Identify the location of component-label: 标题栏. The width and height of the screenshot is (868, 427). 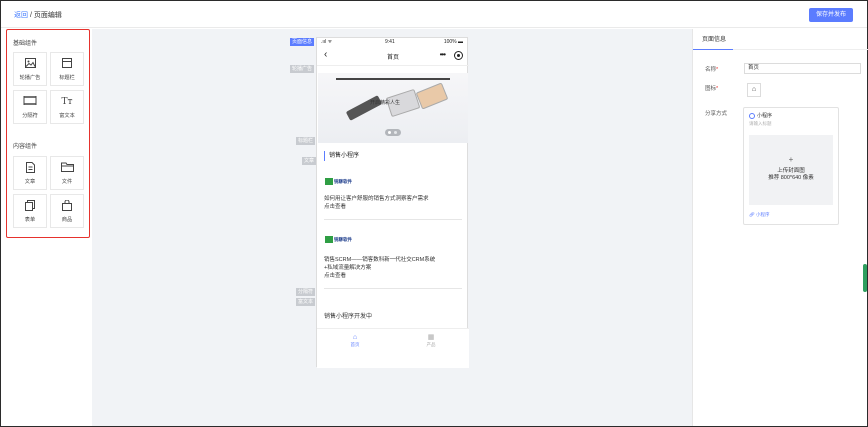
(67, 78).